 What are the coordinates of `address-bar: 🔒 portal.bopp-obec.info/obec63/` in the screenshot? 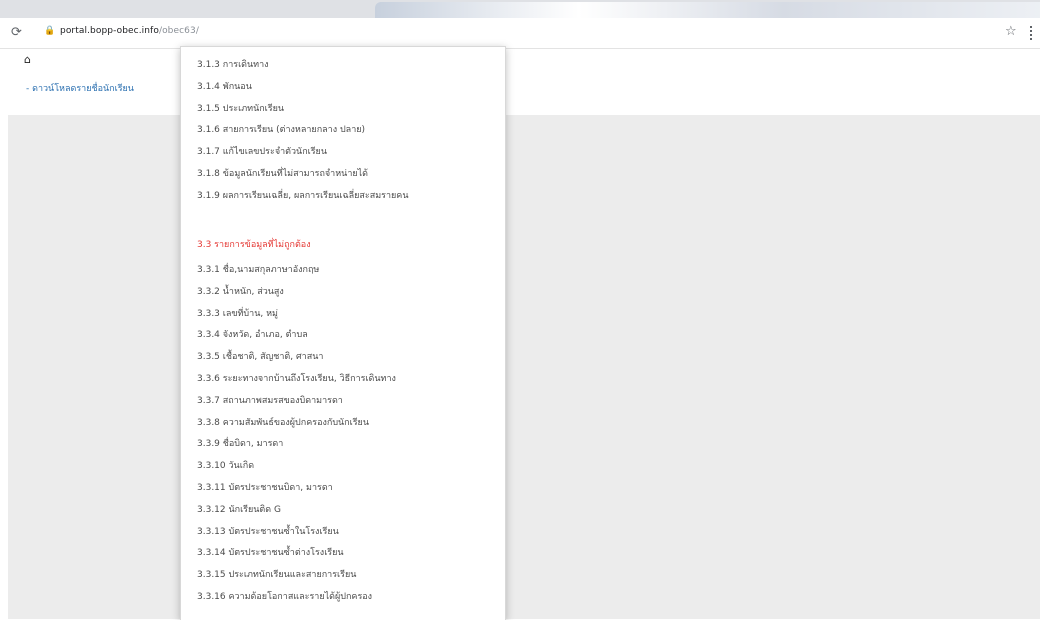 It's located at (531, 33).